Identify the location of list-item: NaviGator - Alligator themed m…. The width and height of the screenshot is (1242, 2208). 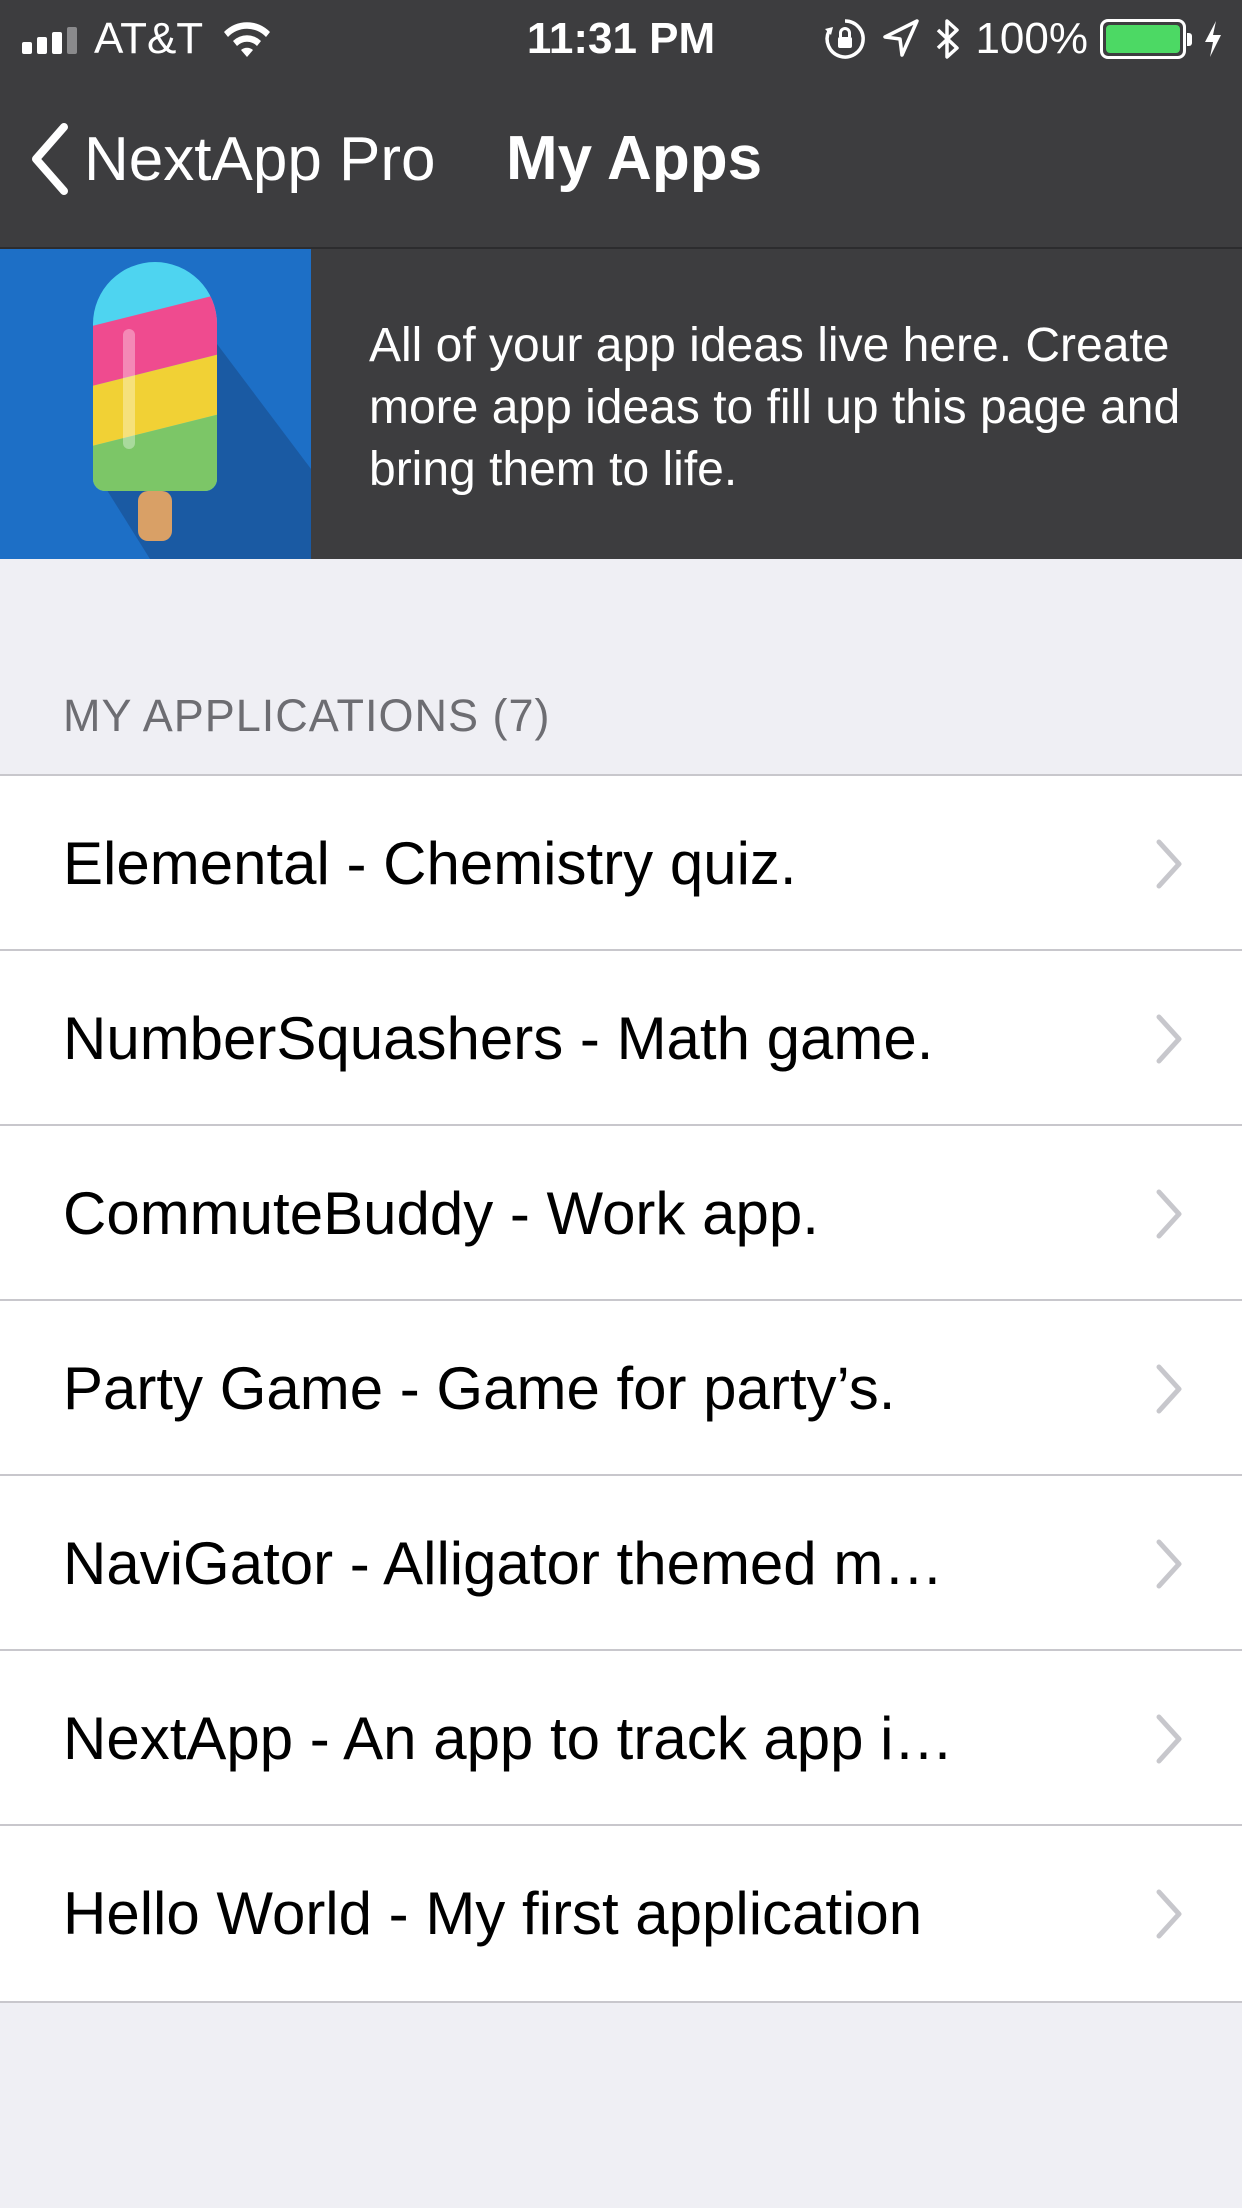
(621, 1563).